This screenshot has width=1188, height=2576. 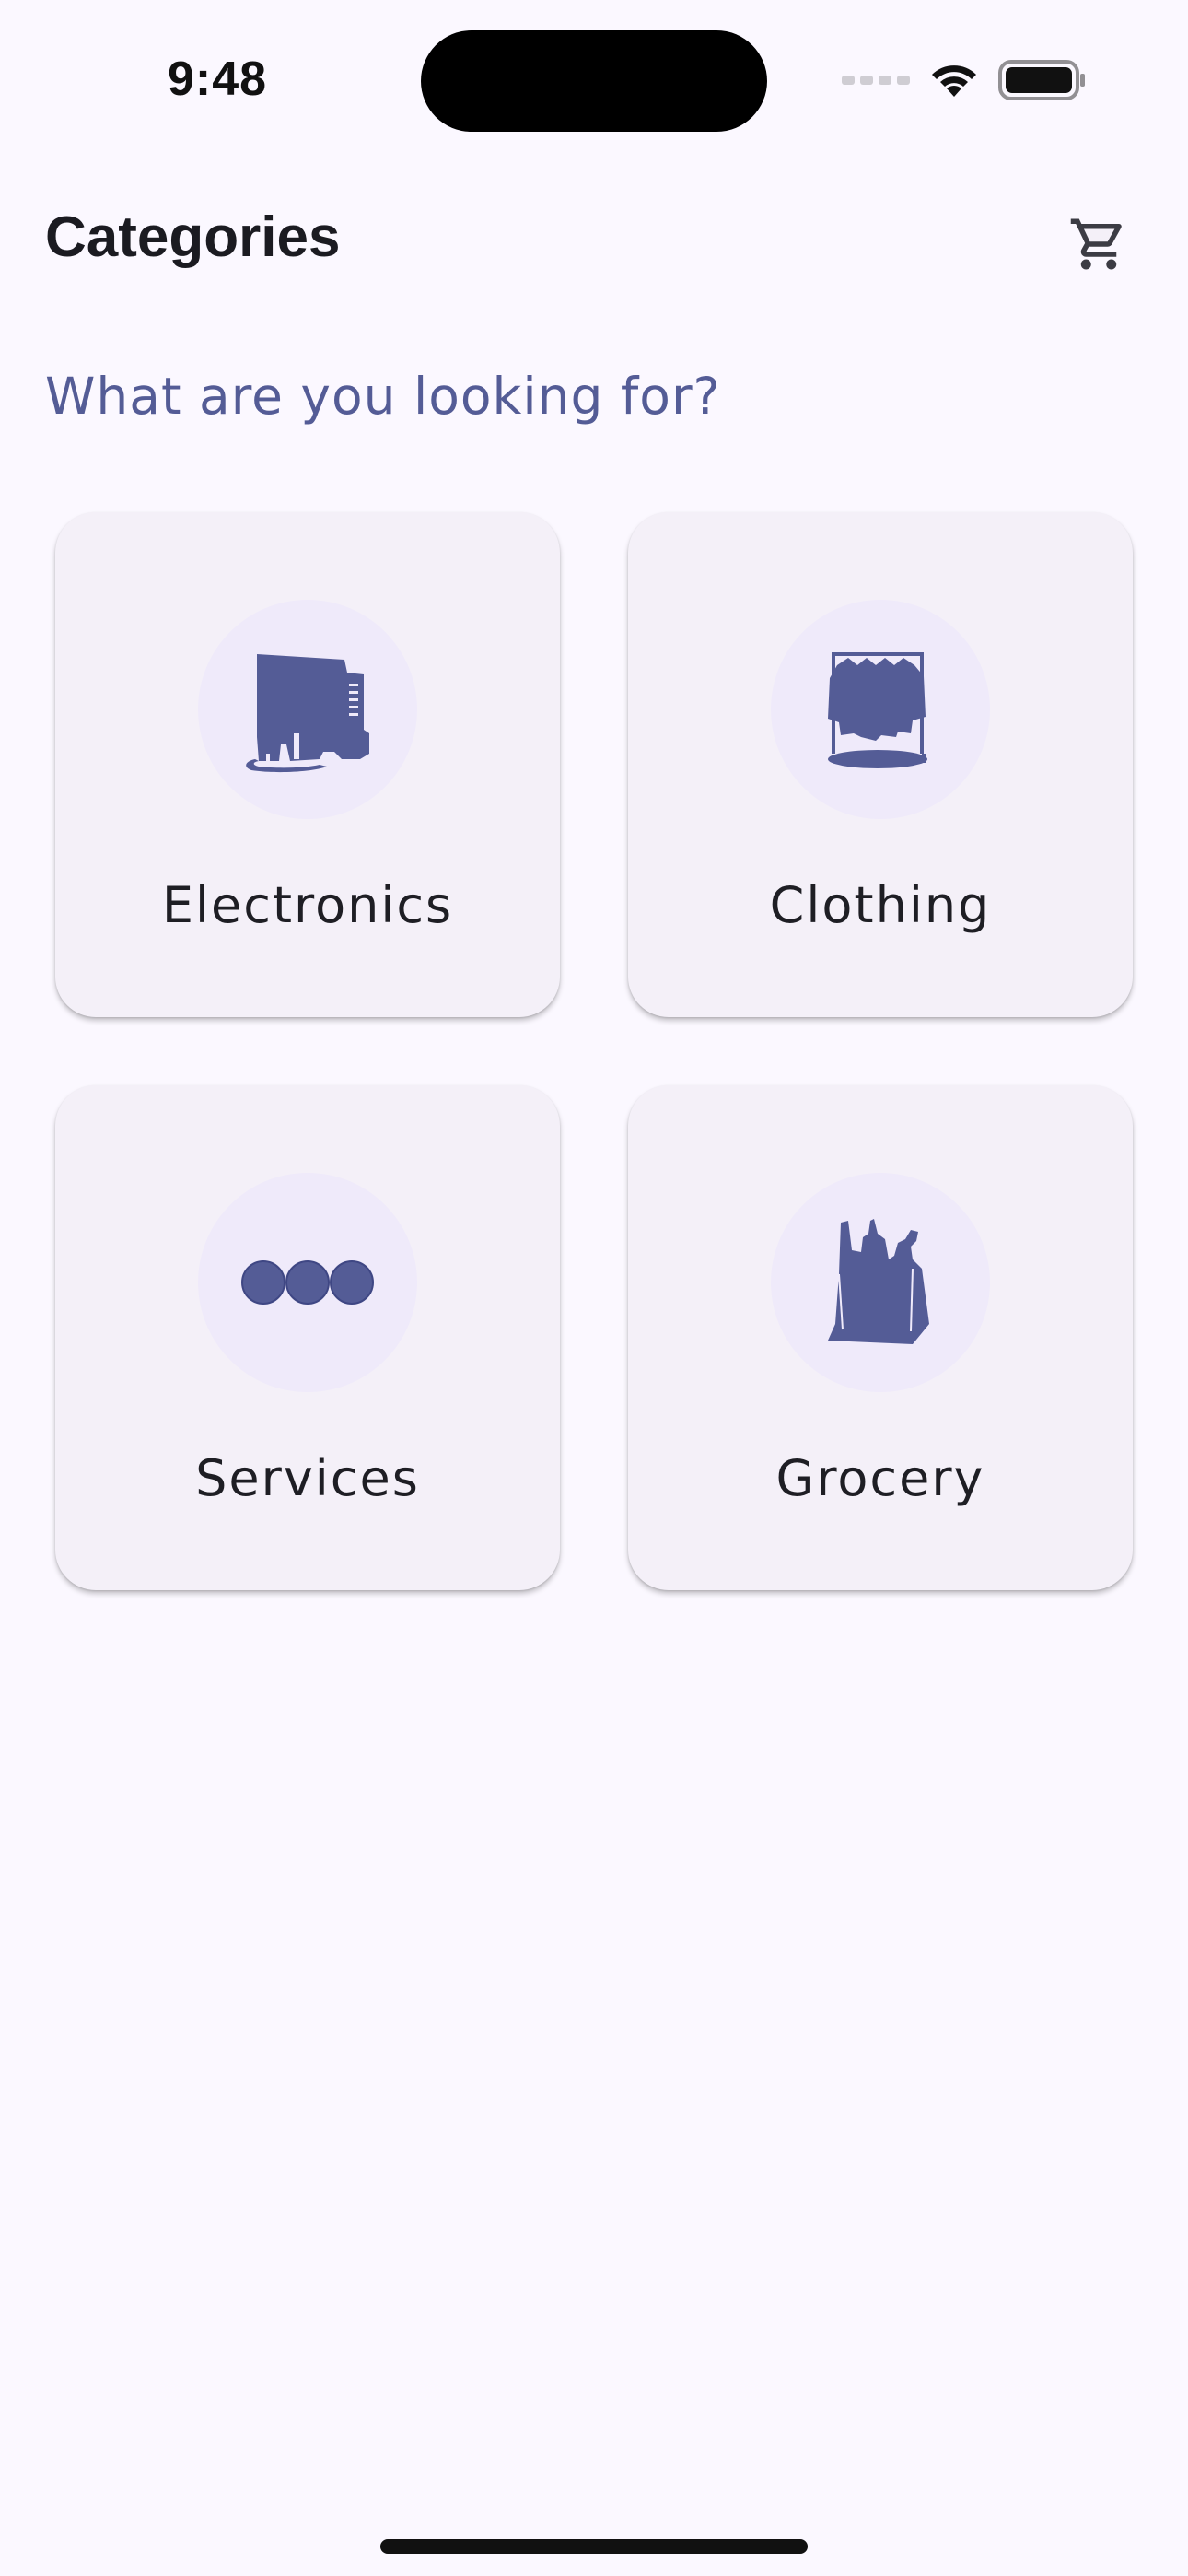 I want to click on app-header: Categories, so click(x=594, y=244).